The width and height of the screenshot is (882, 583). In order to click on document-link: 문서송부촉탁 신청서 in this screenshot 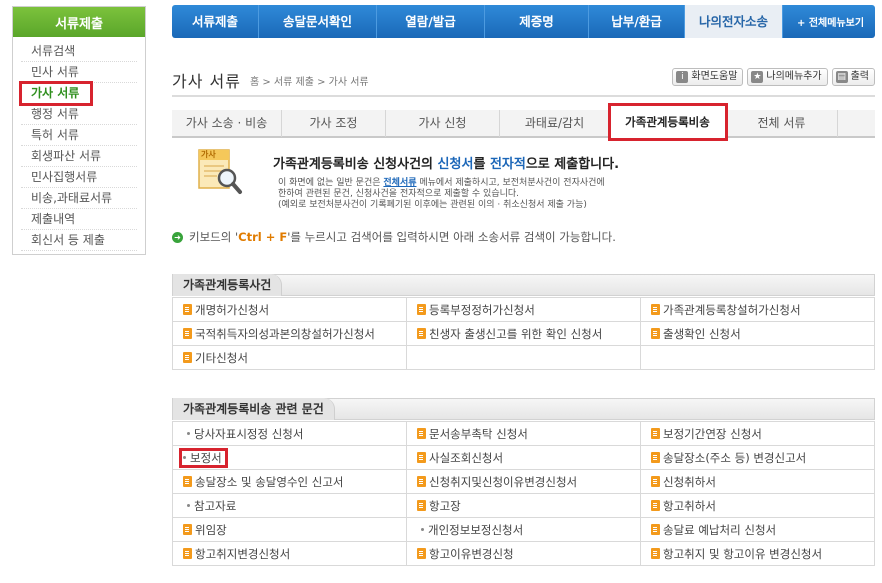, I will do `click(523, 433)`.